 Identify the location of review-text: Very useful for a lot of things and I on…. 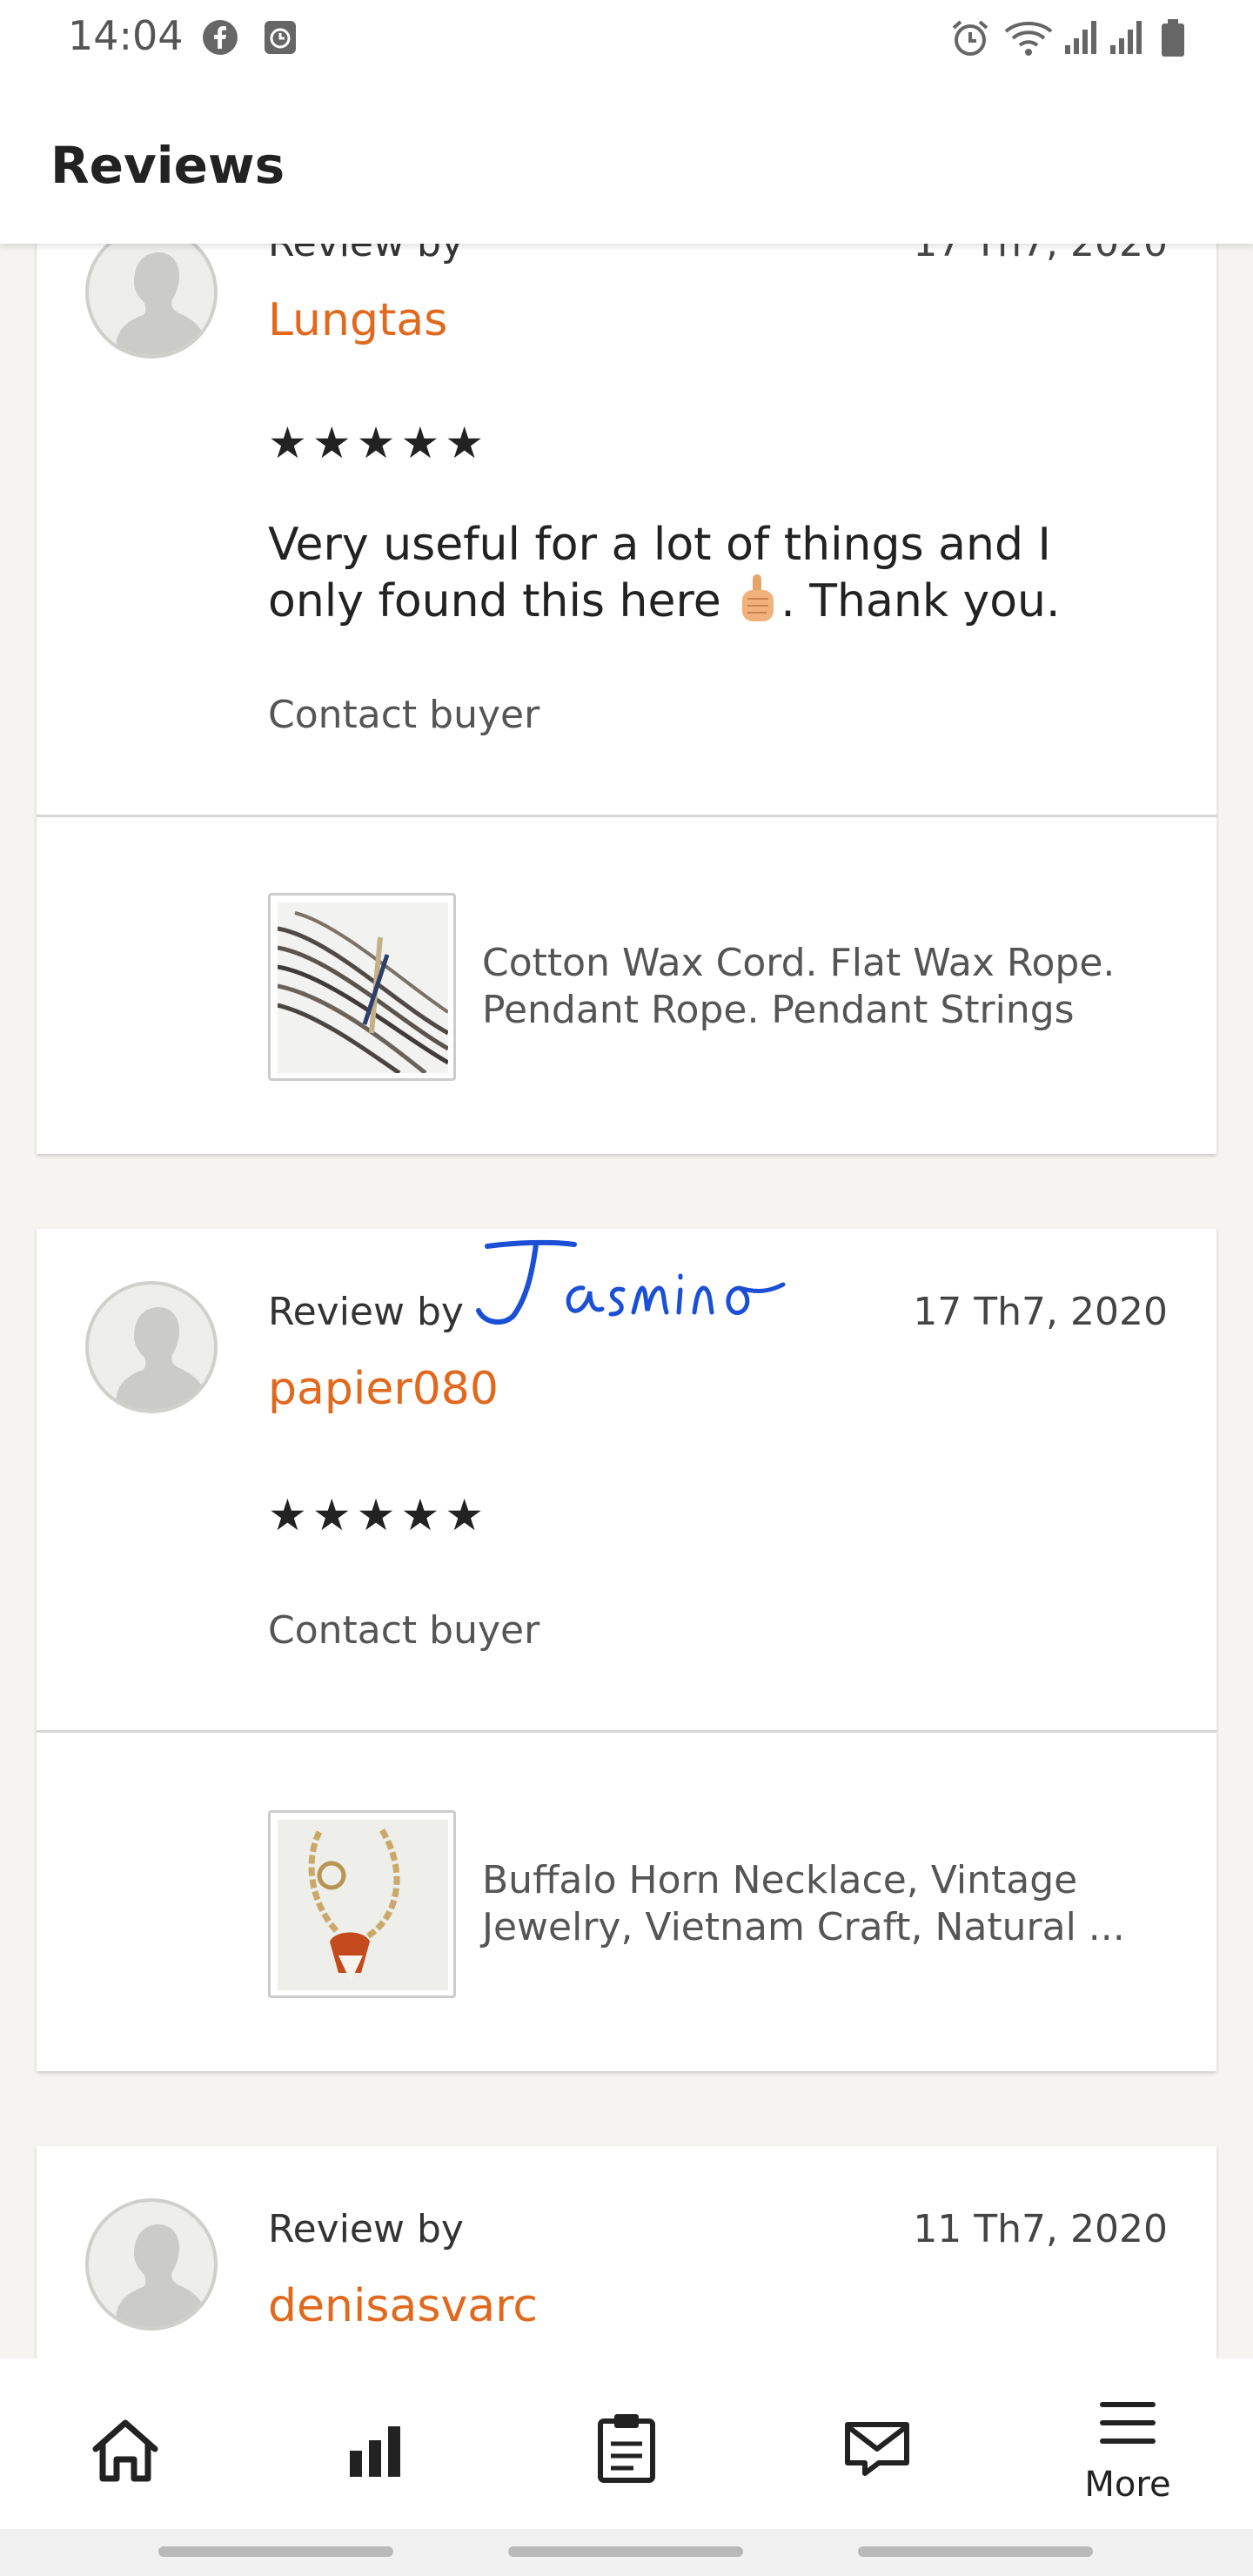
(703, 573).